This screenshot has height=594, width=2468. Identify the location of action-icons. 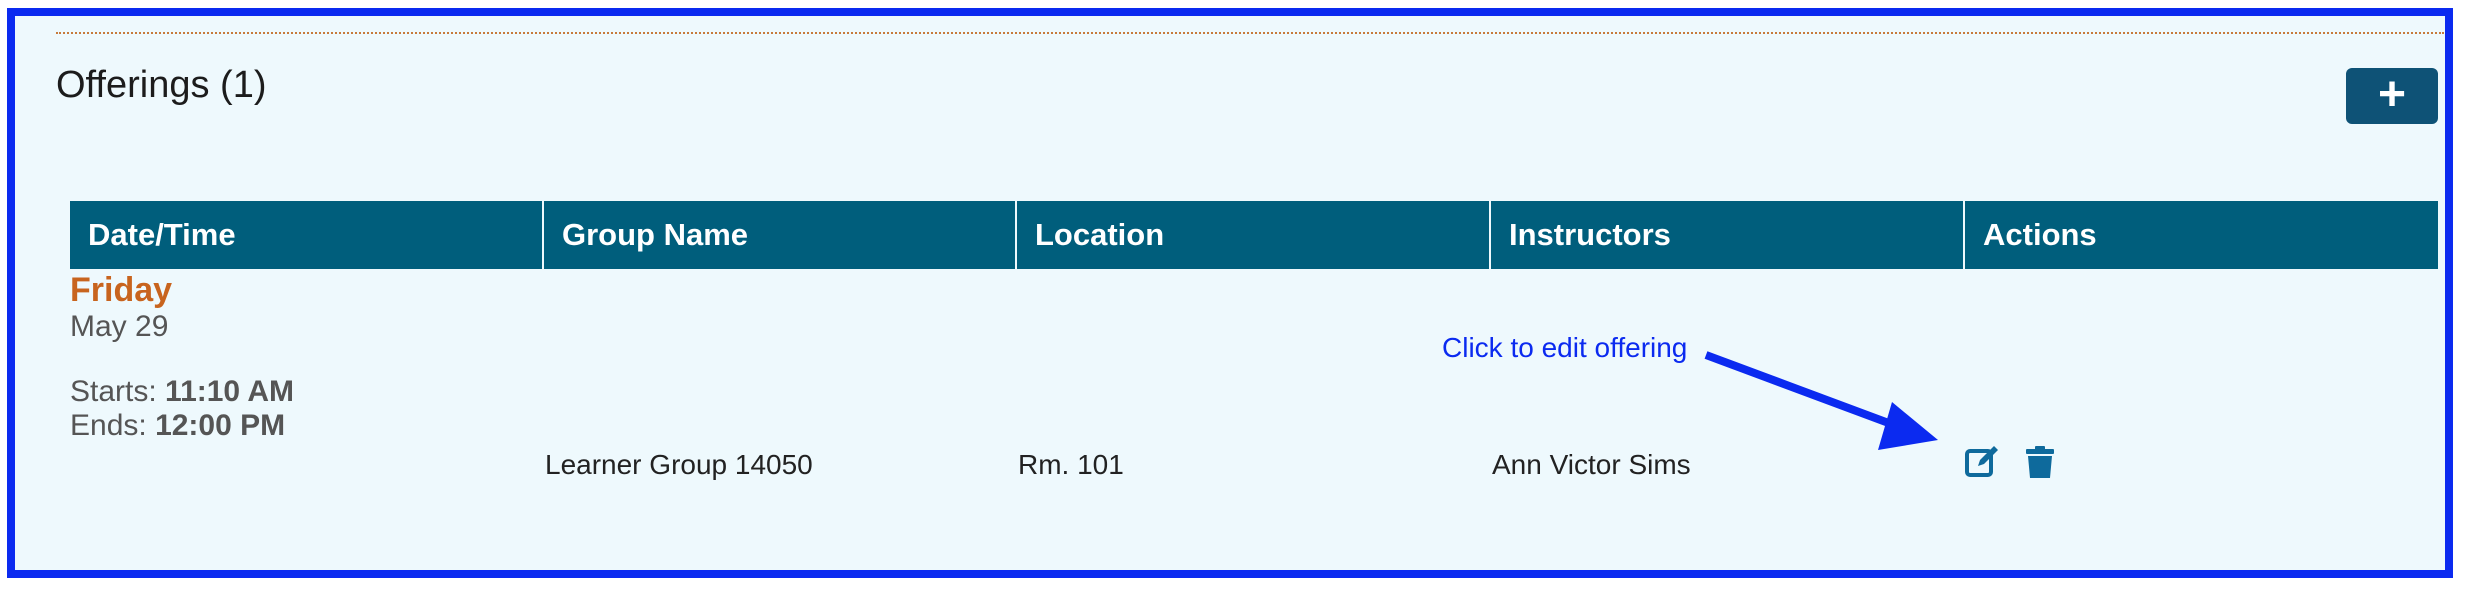
(2201, 462).